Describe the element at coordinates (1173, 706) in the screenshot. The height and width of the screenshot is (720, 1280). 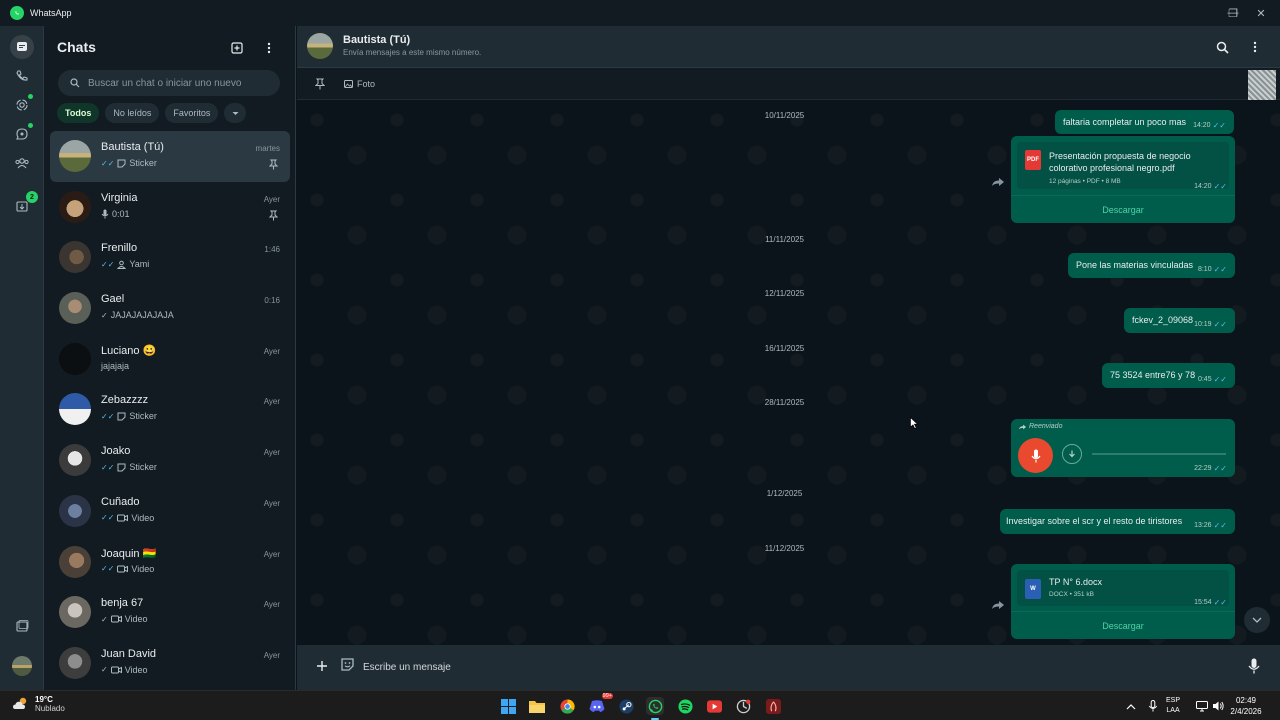
I see `input-language: ESP LAA` at that location.